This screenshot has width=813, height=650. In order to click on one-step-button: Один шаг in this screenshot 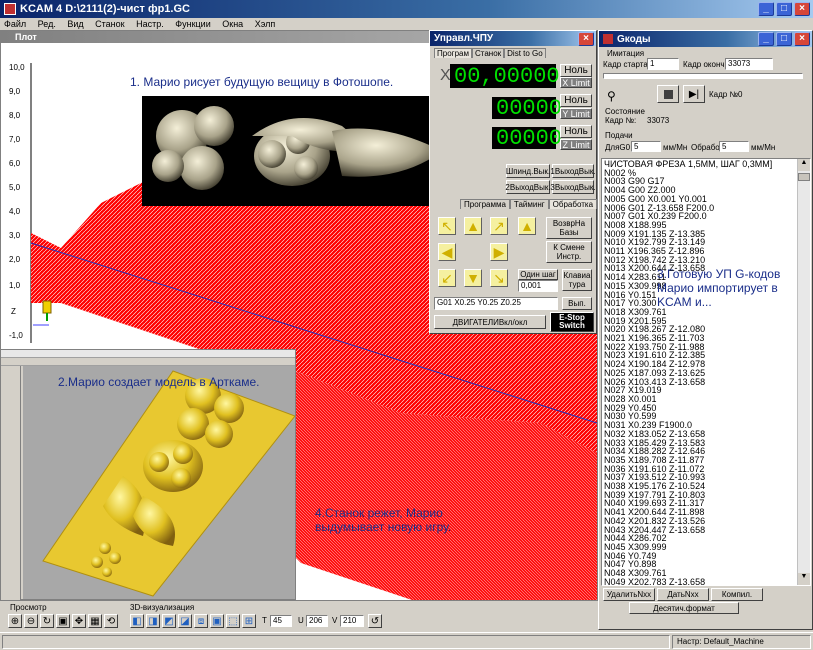, I will do `click(538, 274)`.